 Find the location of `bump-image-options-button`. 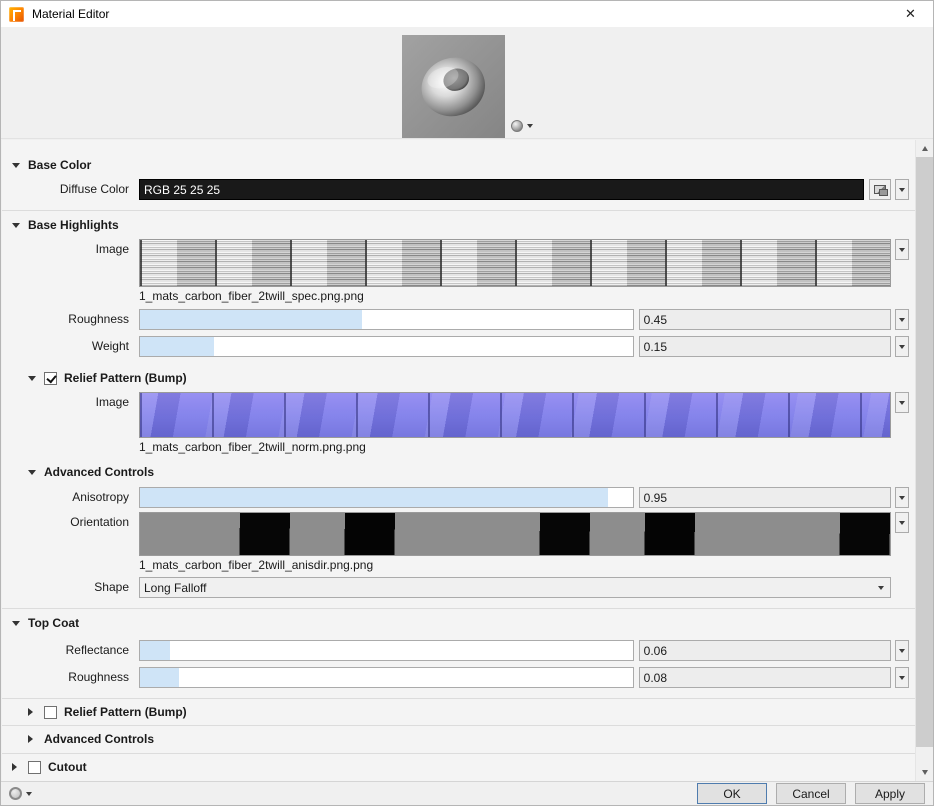

bump-image-options-button is located at coordinates (902, 402).